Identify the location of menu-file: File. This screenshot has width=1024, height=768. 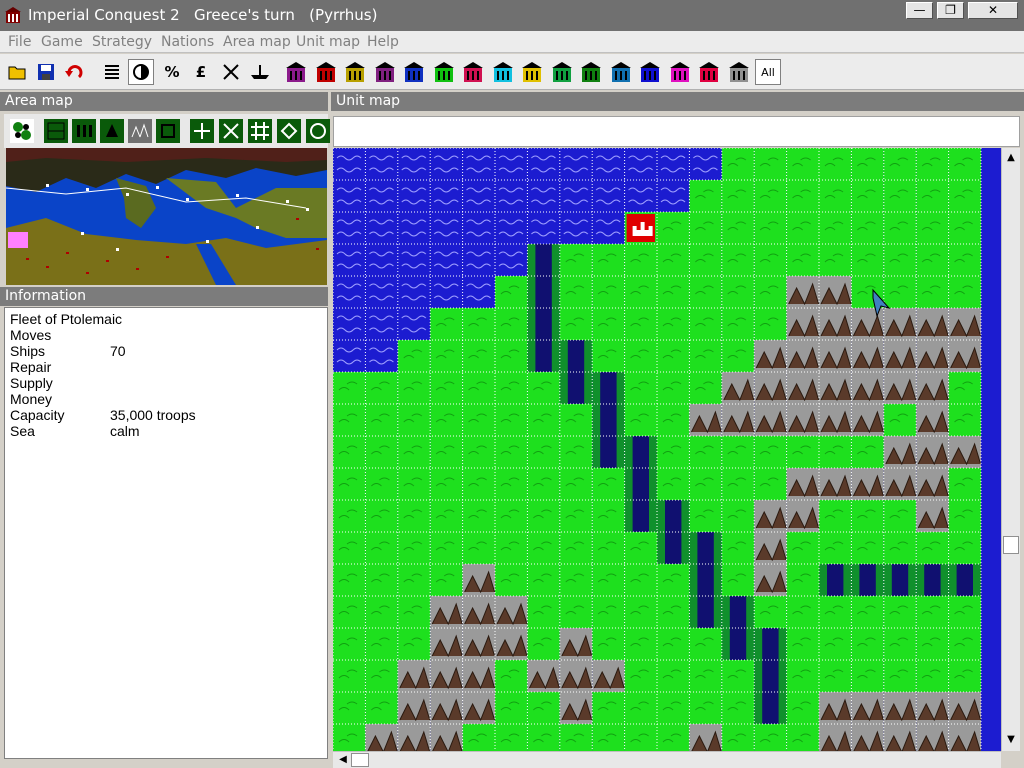
(19, 42).